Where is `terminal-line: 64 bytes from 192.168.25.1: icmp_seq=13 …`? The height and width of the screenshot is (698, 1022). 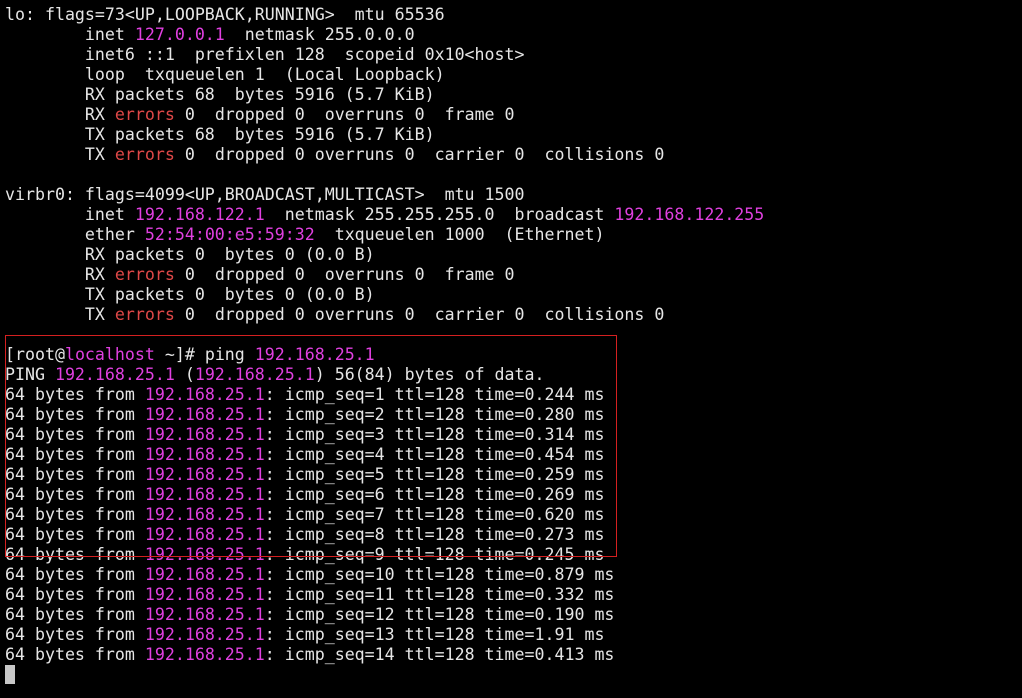 terminal-line: 64 bytes from 192.168.25.1: icmp_seq=13 … is located at coordinates (513, 635).